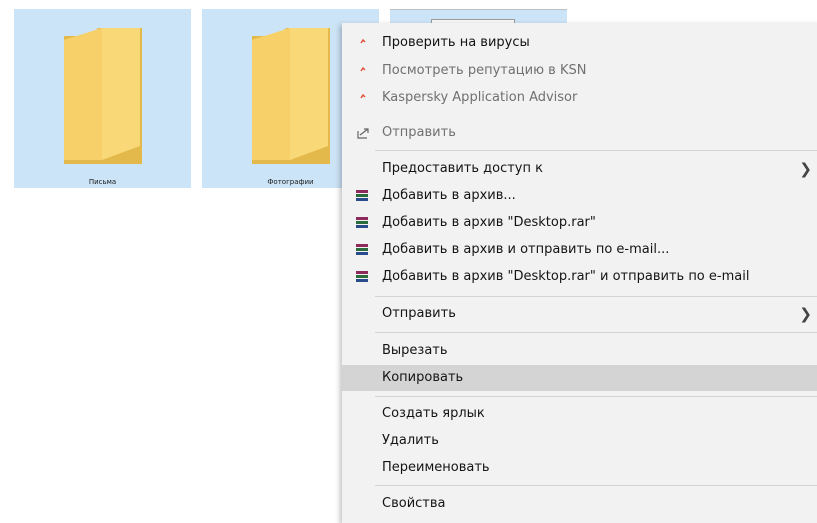 The width and height of the screenshot is (817, 523). What do you see at coordinates (579, 414) in the screenshot?
I see `menu-item-create-shortcut: Создать ярлык` at bounding box center [579, 414].